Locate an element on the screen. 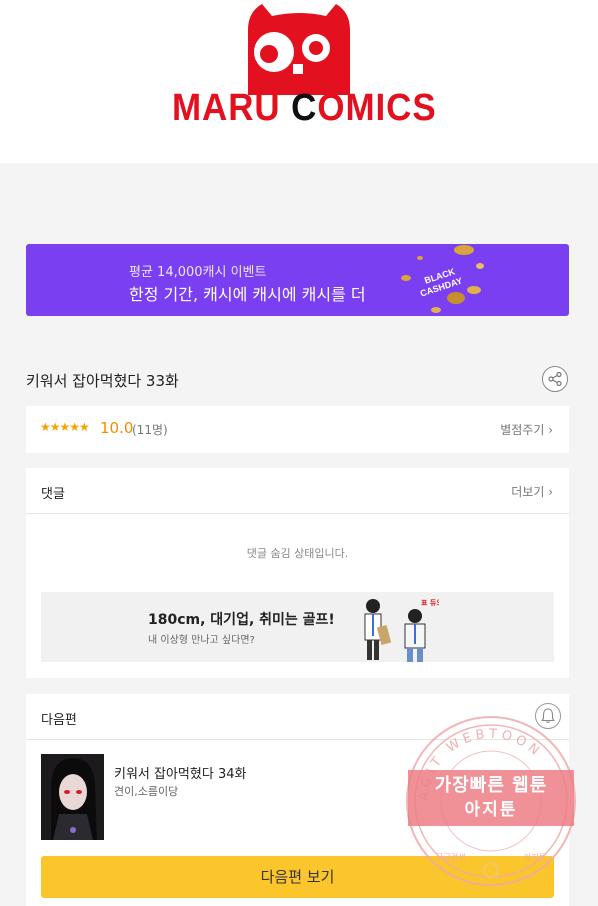 This screenshot has width=598, height=906. banner-title: 한정 기간, 캐시에 캐시에 캐시를 더 is located at coordinates (247, 294).